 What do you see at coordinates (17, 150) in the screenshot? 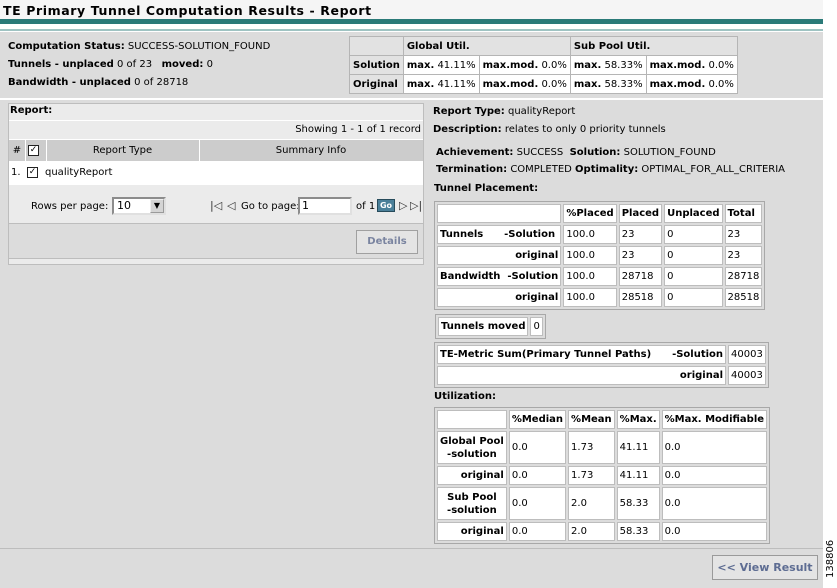
I see `column-index: #` at bounding box center [17, 150].